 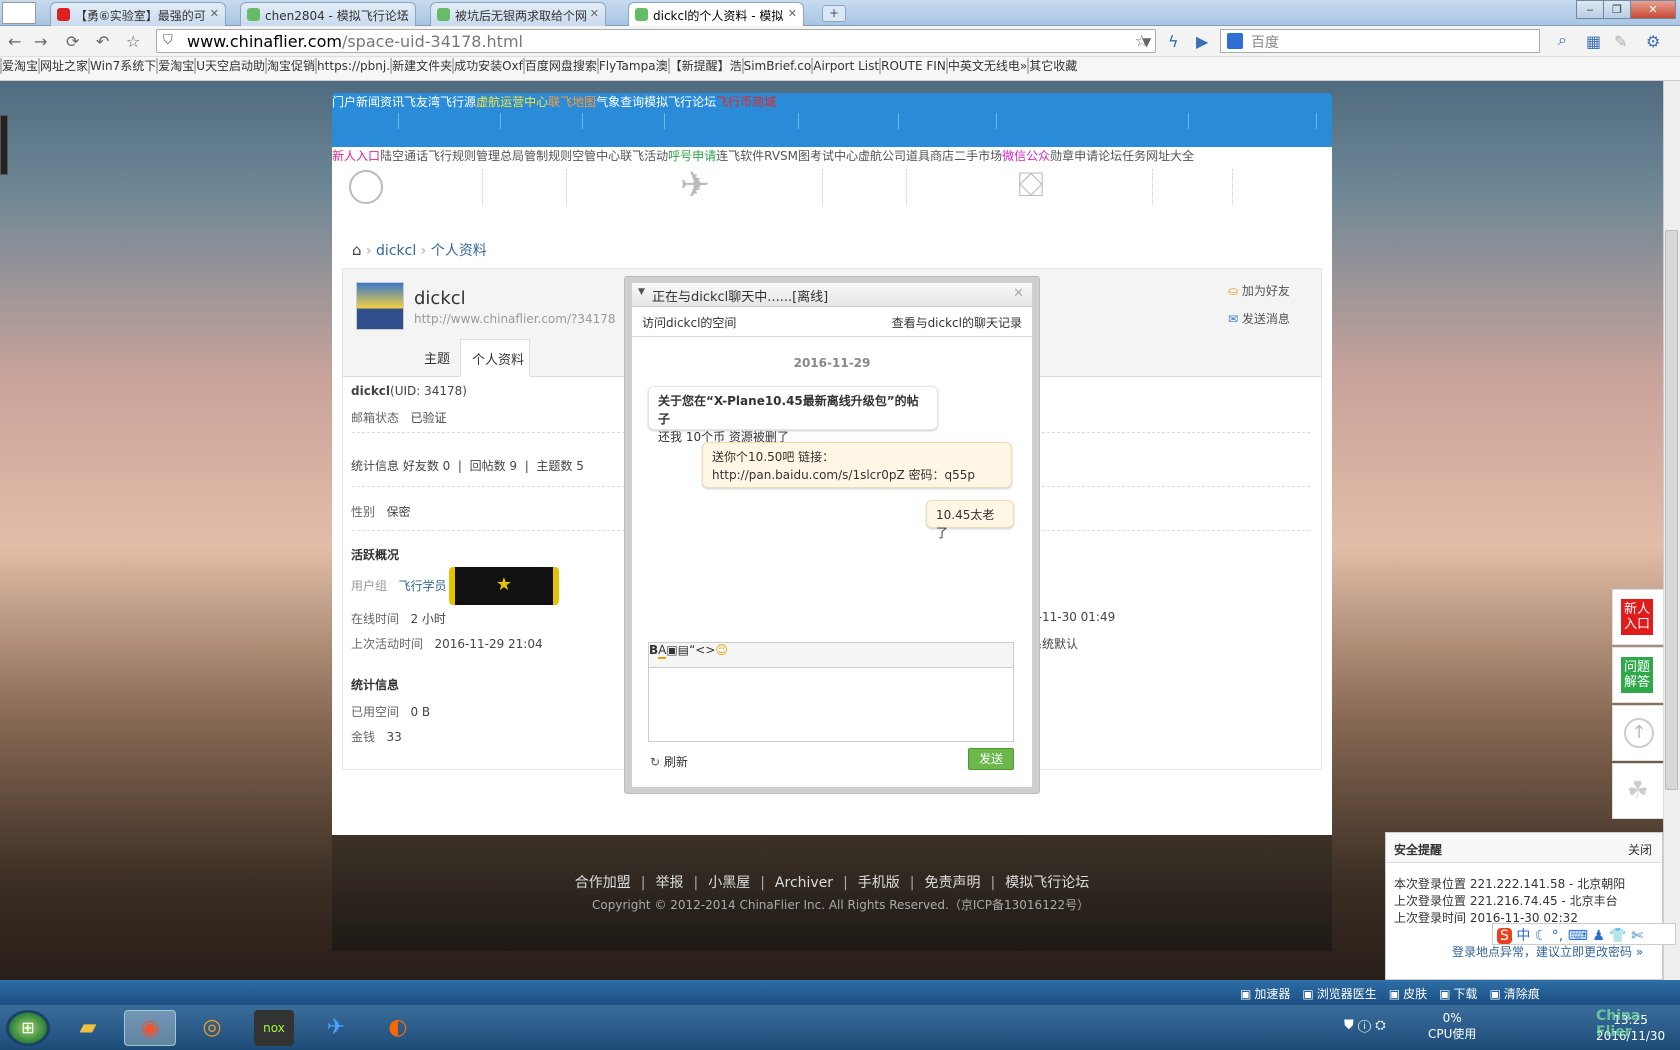 What do you see at coordinates (356, 156) in the screenshot?
I see `subnav-link: 新人入口` at bounding box center [356, 156].